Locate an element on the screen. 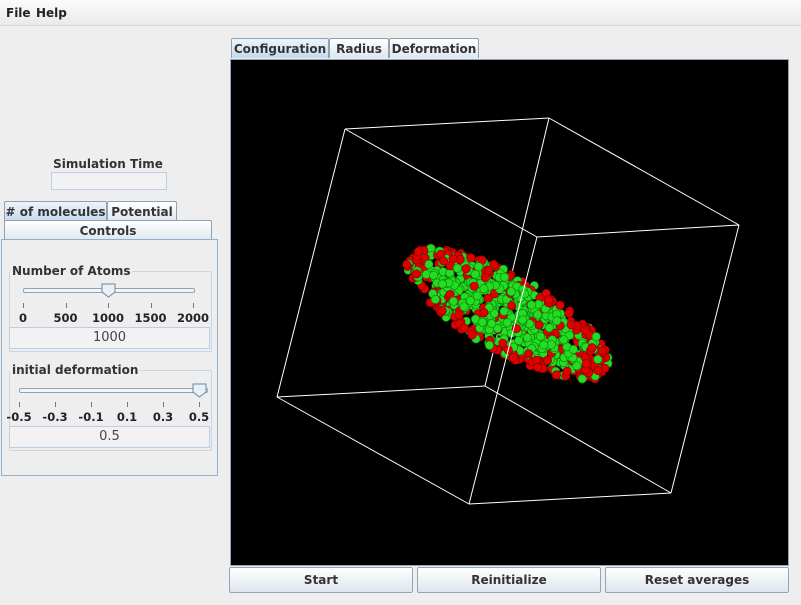  slider-tick-label: 2000 is located at coordinates (192, 318).